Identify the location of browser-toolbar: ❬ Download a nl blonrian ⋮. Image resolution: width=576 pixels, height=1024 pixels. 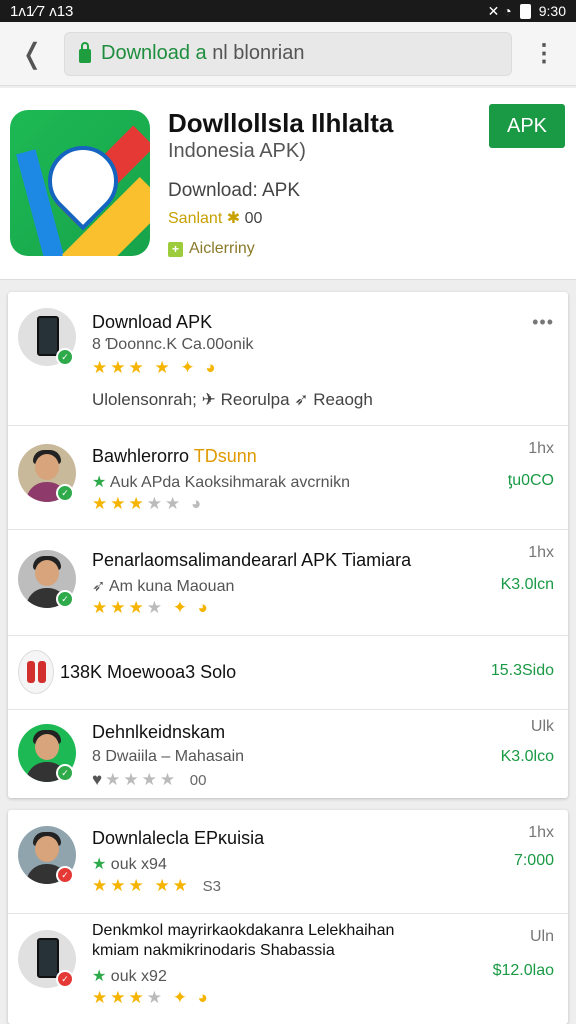
(288, 54).